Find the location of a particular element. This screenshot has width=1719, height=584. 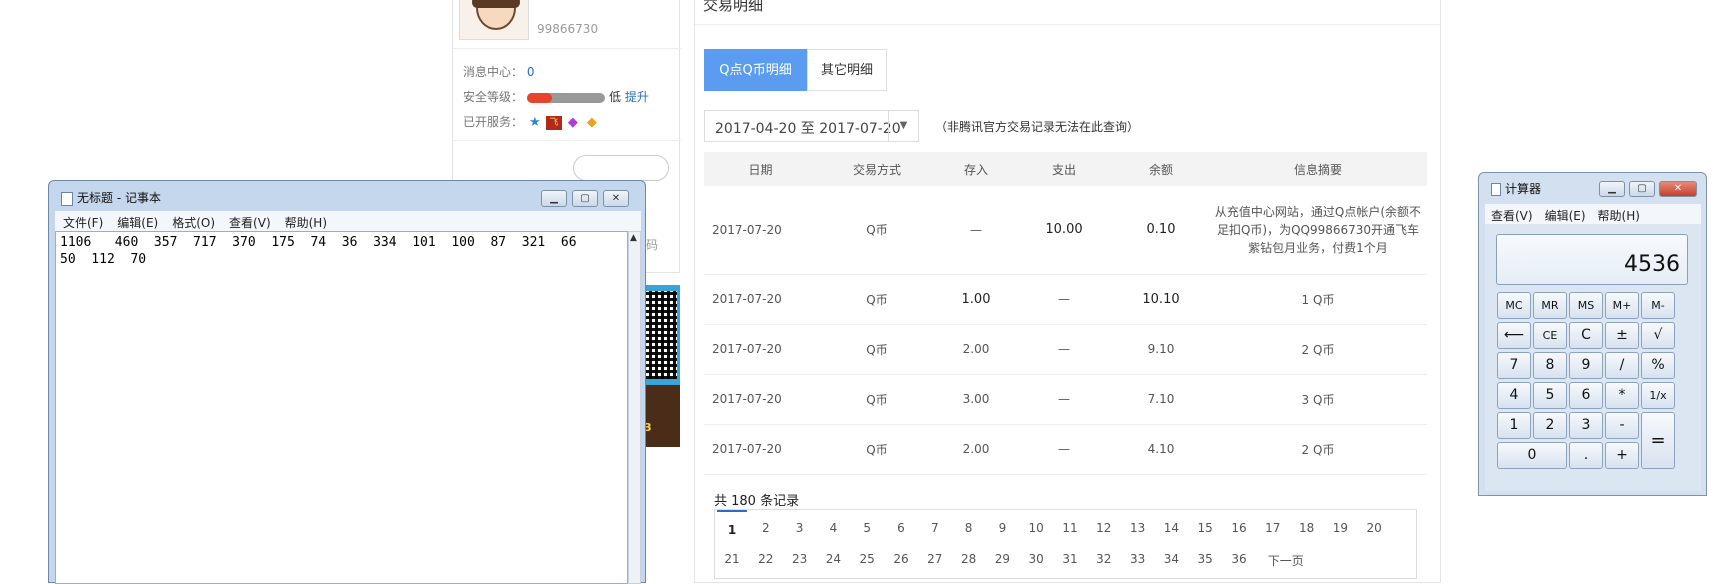

page-link-12: 12 is located at coordinates (1104, 522).